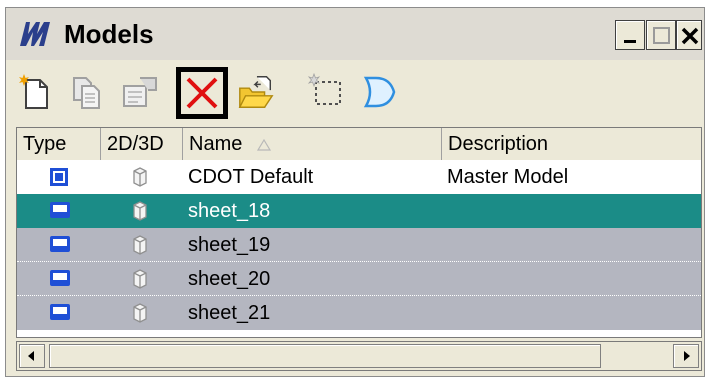 Image resolution: width=710 pixels, height=381 pixels. I want to click on table-row: sheet_21, so click(359, 313).